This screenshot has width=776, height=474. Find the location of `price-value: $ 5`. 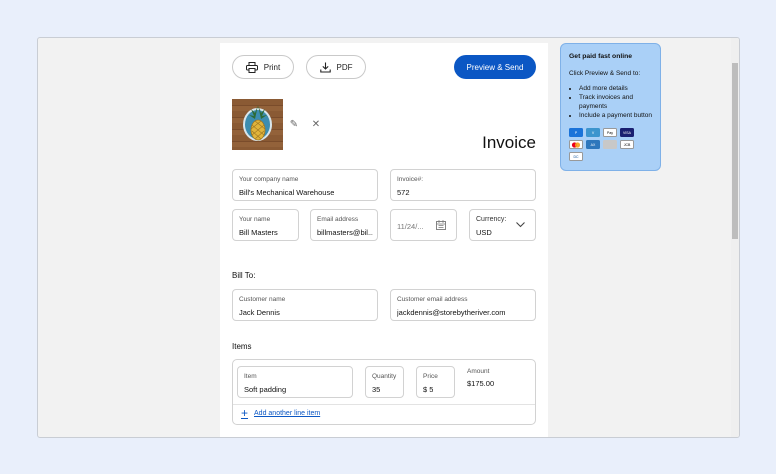

price-value: $ 5 is located at coordinates (428, 389).